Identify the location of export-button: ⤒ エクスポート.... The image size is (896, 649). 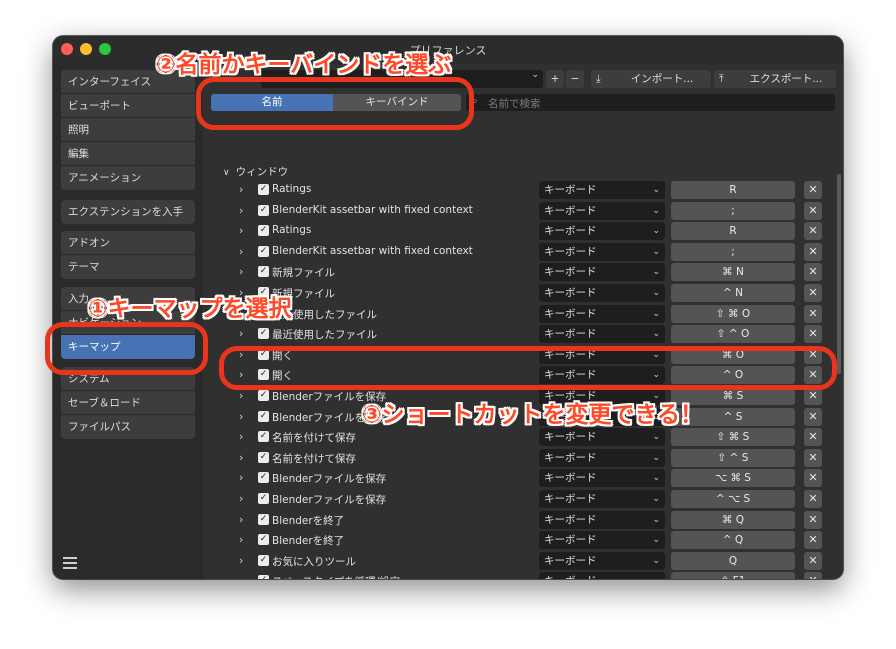
(775, 79).